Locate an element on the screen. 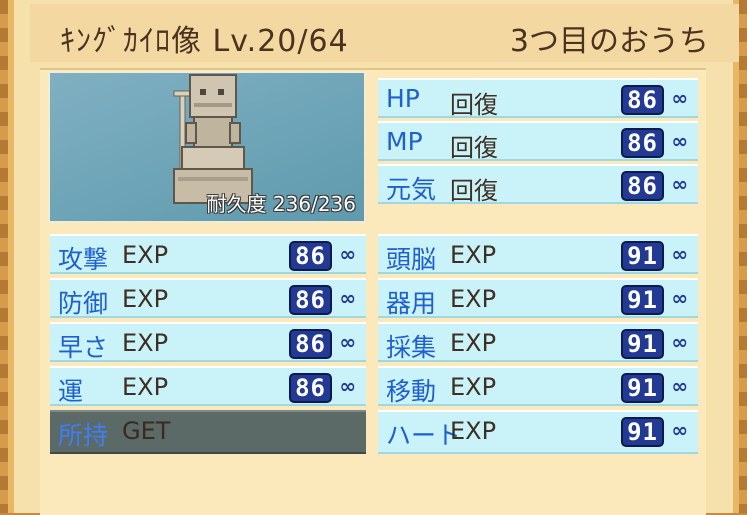 The height and width of the screenshot is (515, 747). right-border-decoration is located at coordinates (743, 256).